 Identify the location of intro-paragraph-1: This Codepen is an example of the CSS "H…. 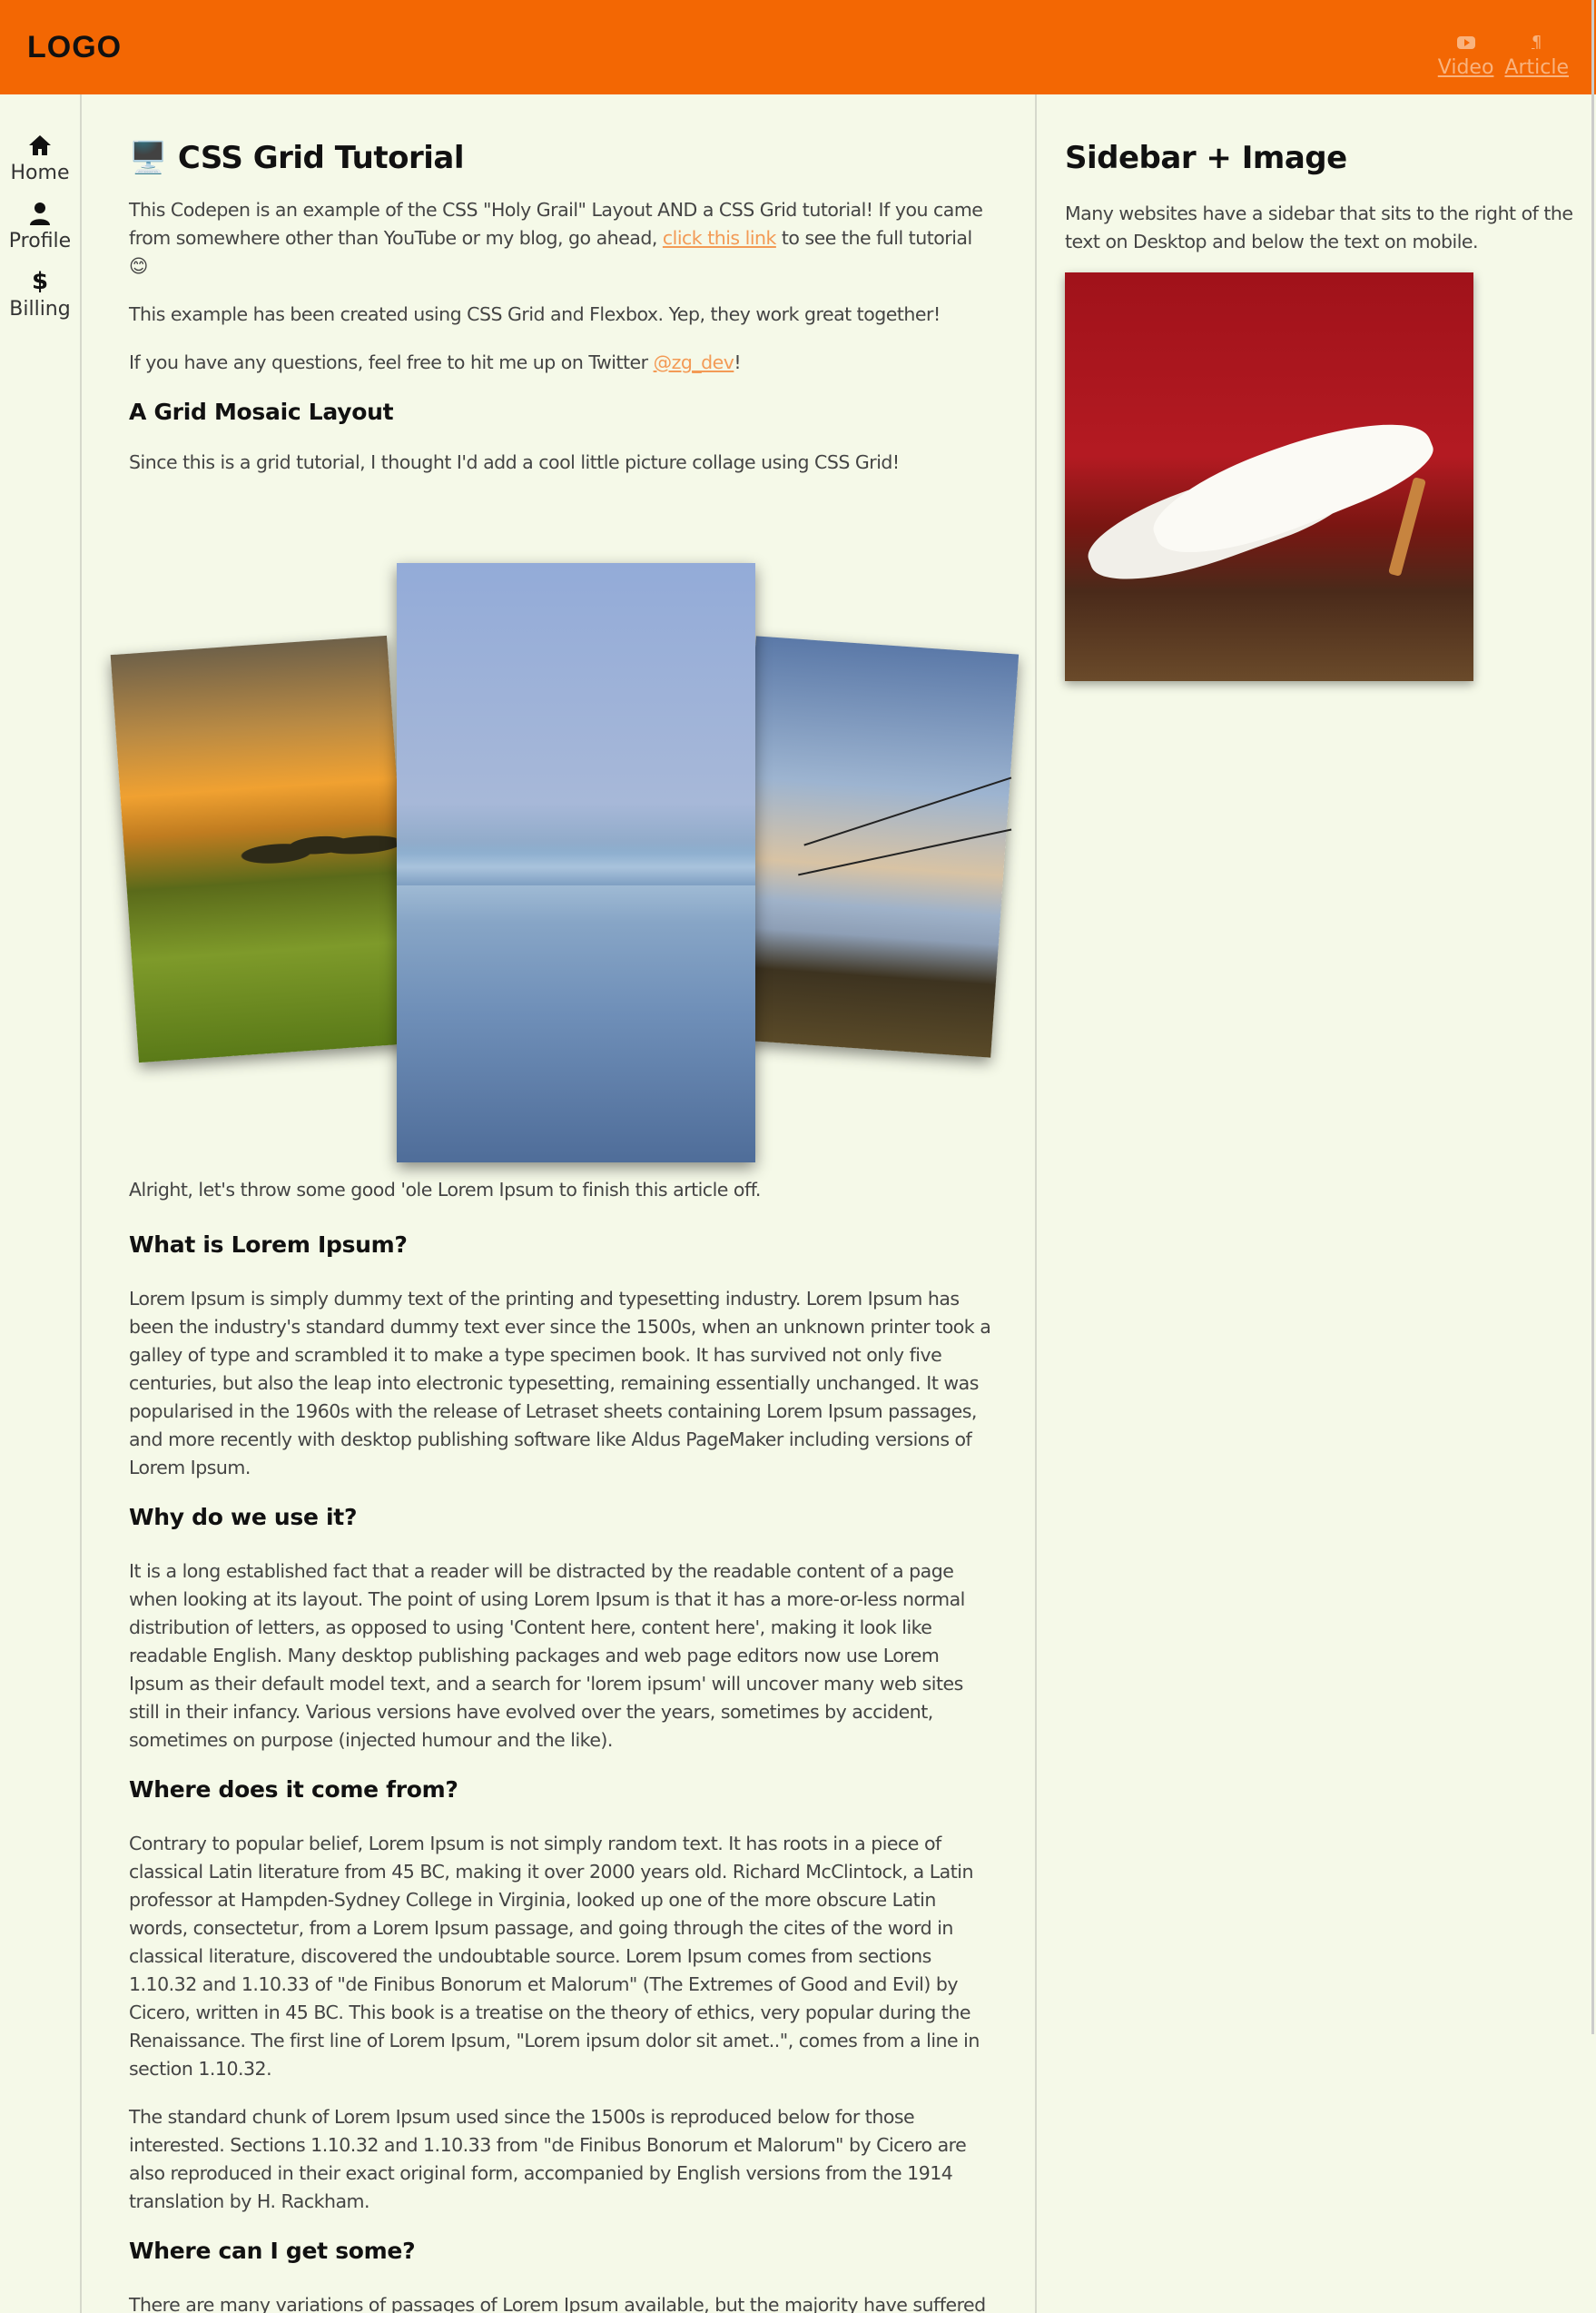
(556, 238).